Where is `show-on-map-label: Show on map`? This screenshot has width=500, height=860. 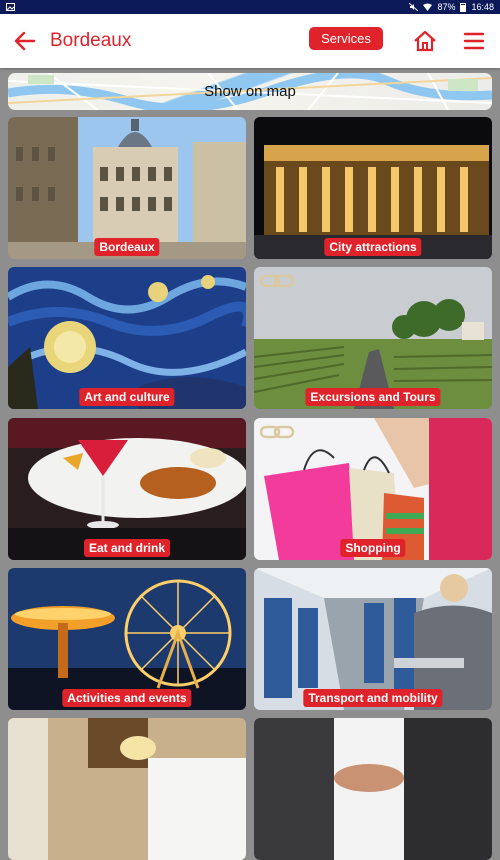 show-on-map-label: Show on map is located at coordinates (250, 91).